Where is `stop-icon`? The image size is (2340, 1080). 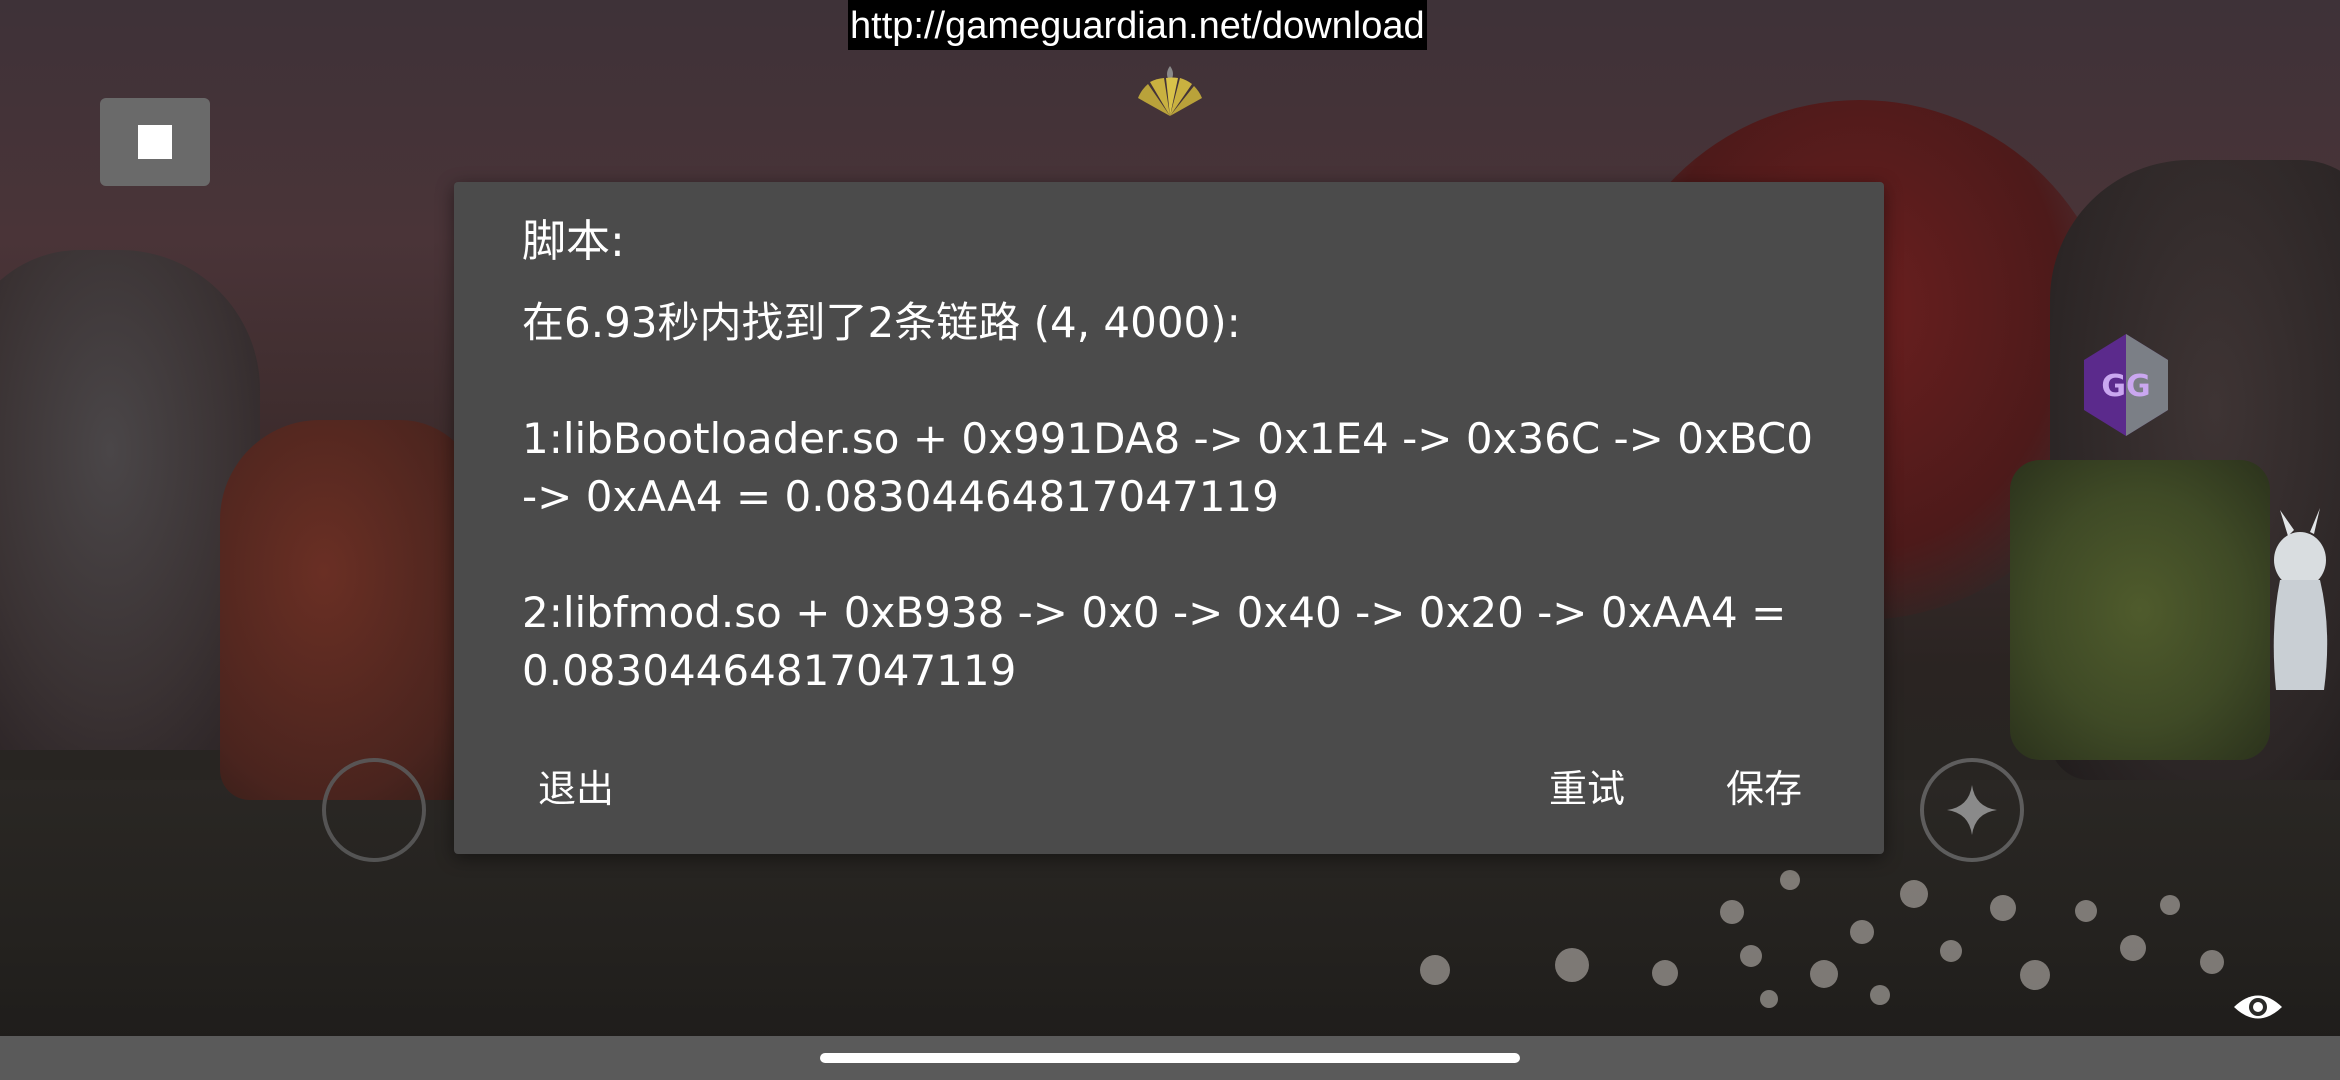
stop-icon is located at coordinates (155, 142).